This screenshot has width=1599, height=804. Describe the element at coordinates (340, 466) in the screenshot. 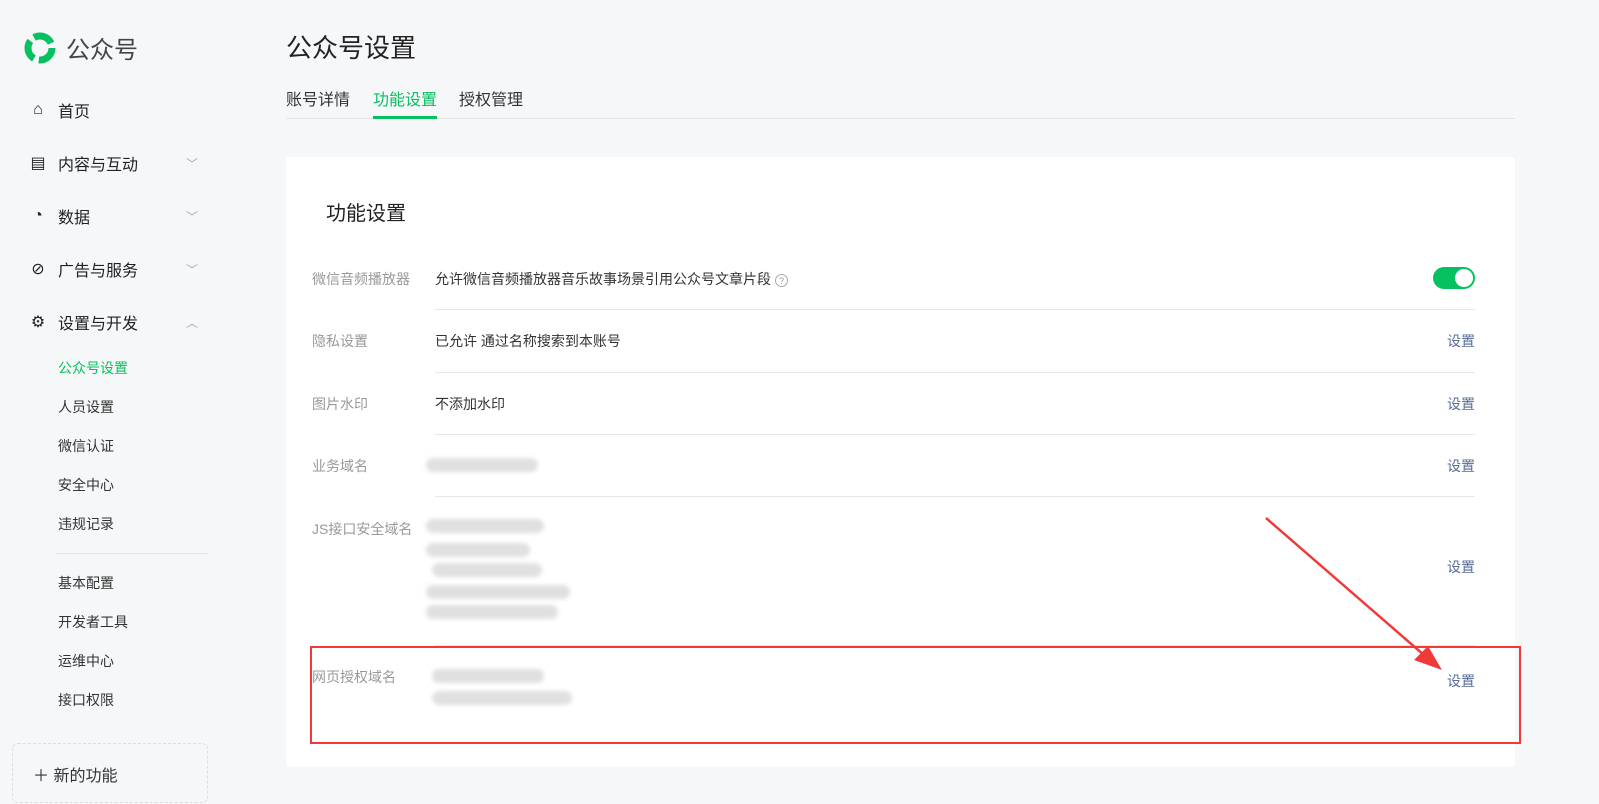

I see `row-label: 业务域名` at that location.